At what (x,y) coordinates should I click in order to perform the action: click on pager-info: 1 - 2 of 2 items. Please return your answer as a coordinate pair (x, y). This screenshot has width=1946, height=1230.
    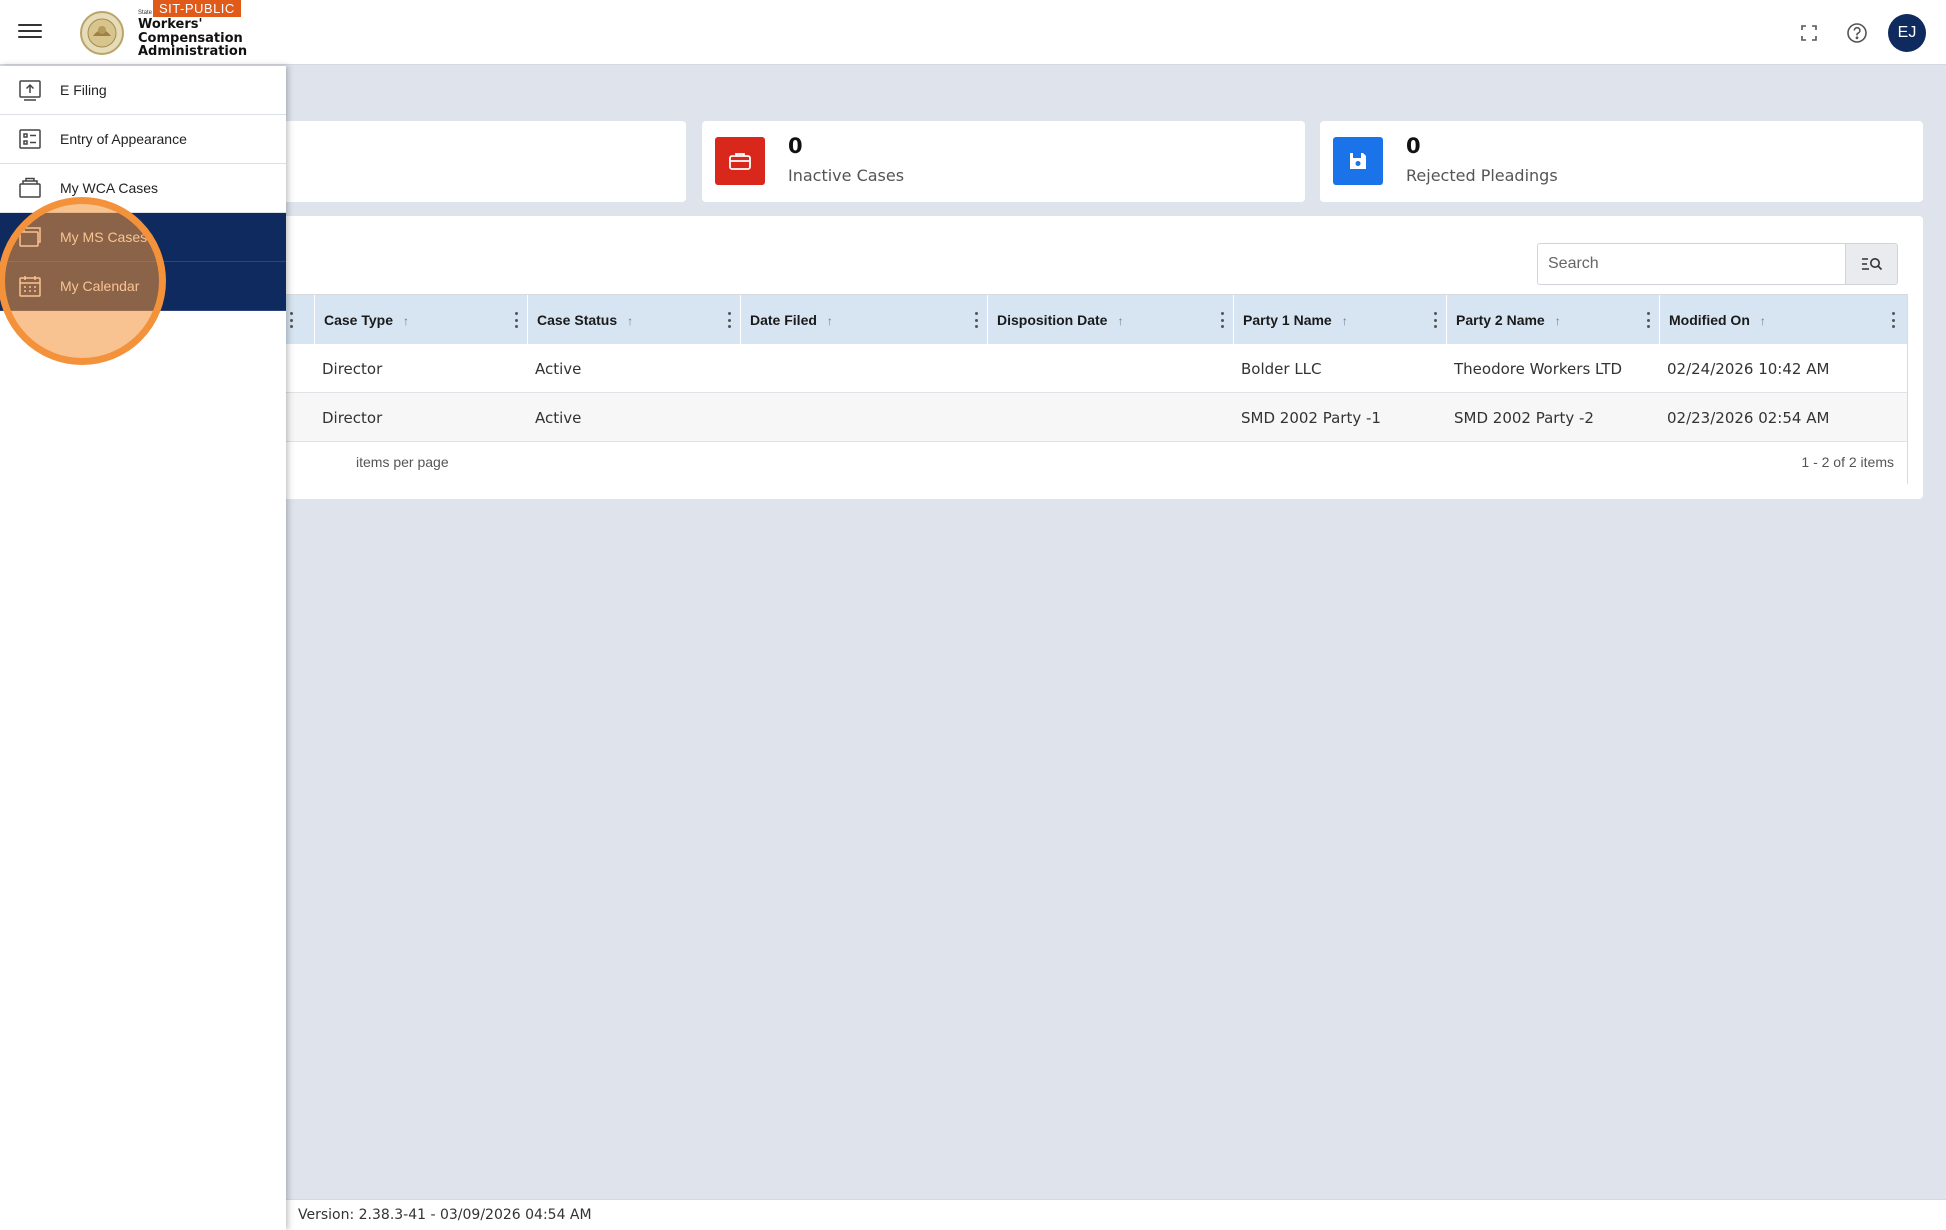
    Looking at the image, I should click on (1847, 462).